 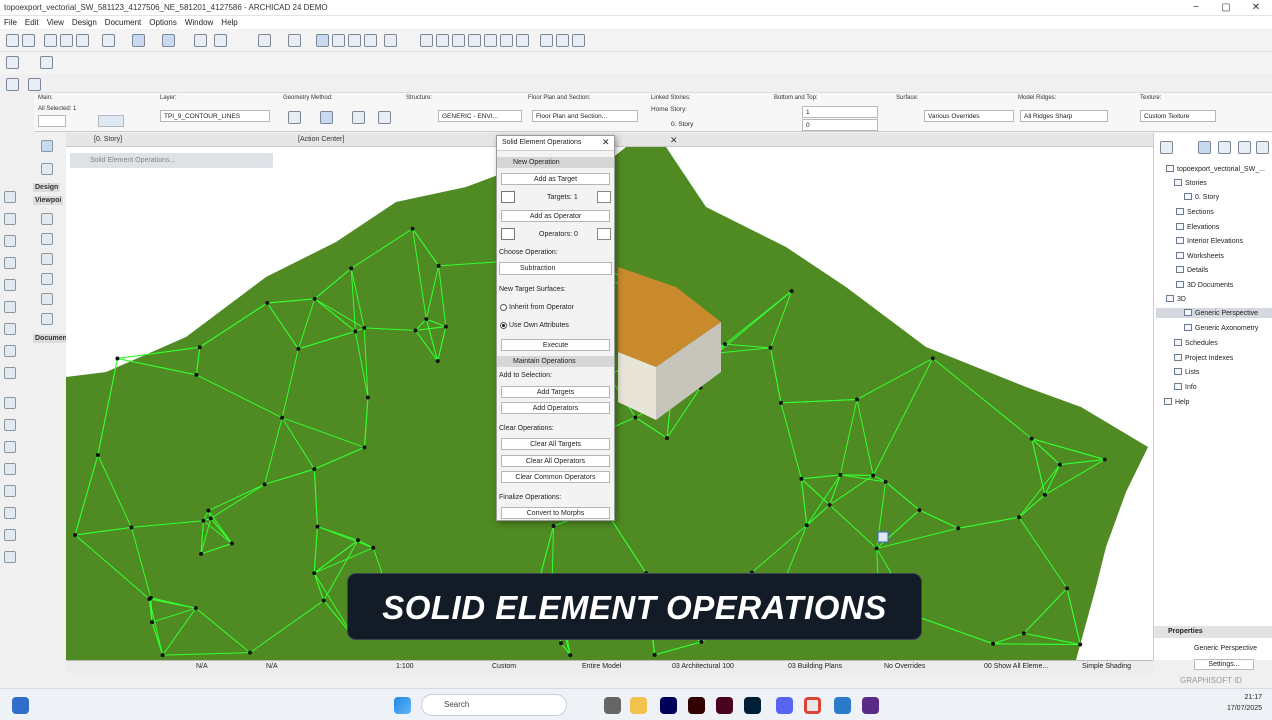 What do you see at coordinates (555, 143) in the screenshot?
I see `dialog-titlebar: Solid Element Operations ✕` at bounding box center [555, 143].